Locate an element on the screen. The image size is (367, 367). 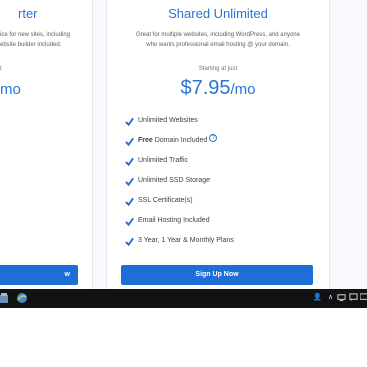
price-amount: $7.95 is located at coordinates (205, 88).